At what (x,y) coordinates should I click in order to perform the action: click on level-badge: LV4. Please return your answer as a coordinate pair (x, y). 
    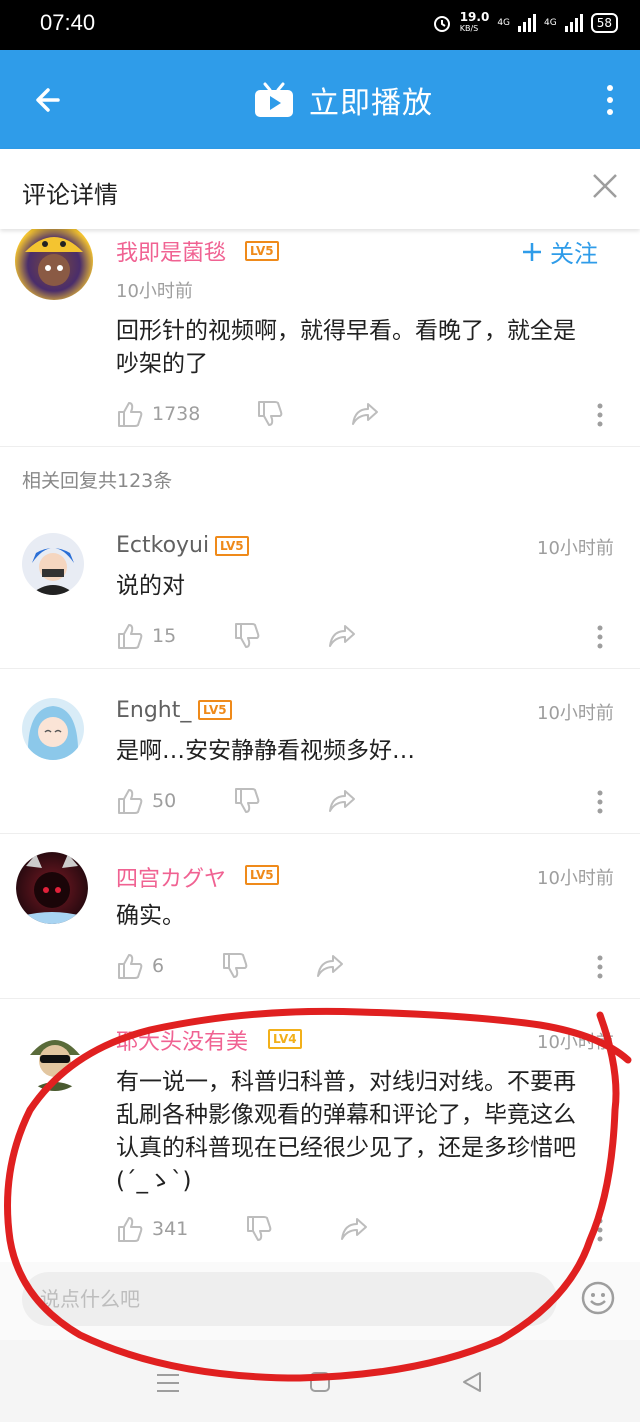
    Looking at the image, I should click on (285, 1039).